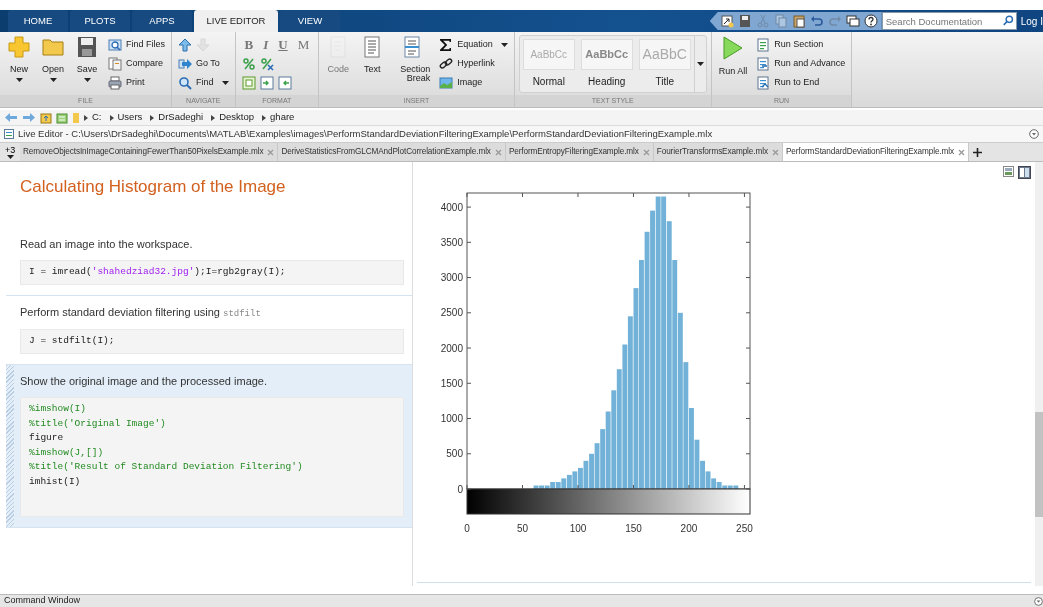 This screenshot has width=1043, height=607. Describe the element at coordinates (136, 44) in the screenshot. I see `toolbar-button: Find Files` at that location.